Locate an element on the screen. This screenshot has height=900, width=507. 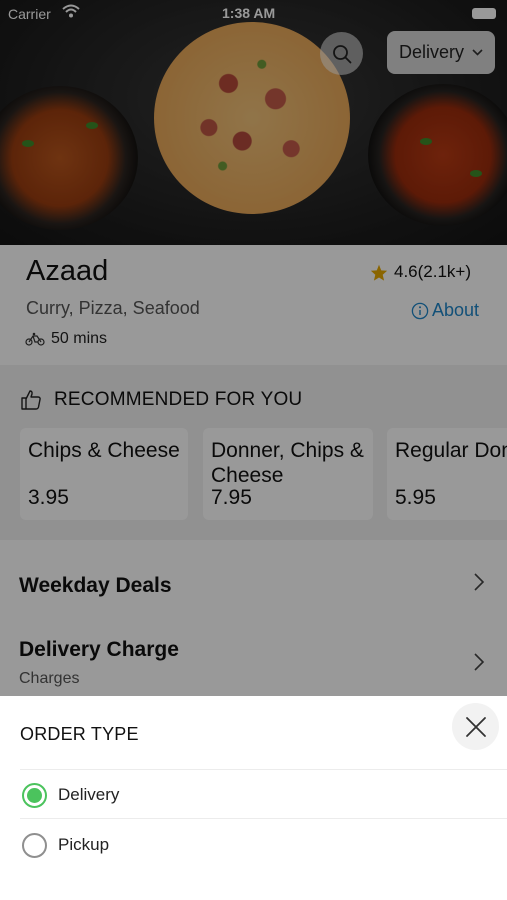
close-button is located at coordinates (475, 726).